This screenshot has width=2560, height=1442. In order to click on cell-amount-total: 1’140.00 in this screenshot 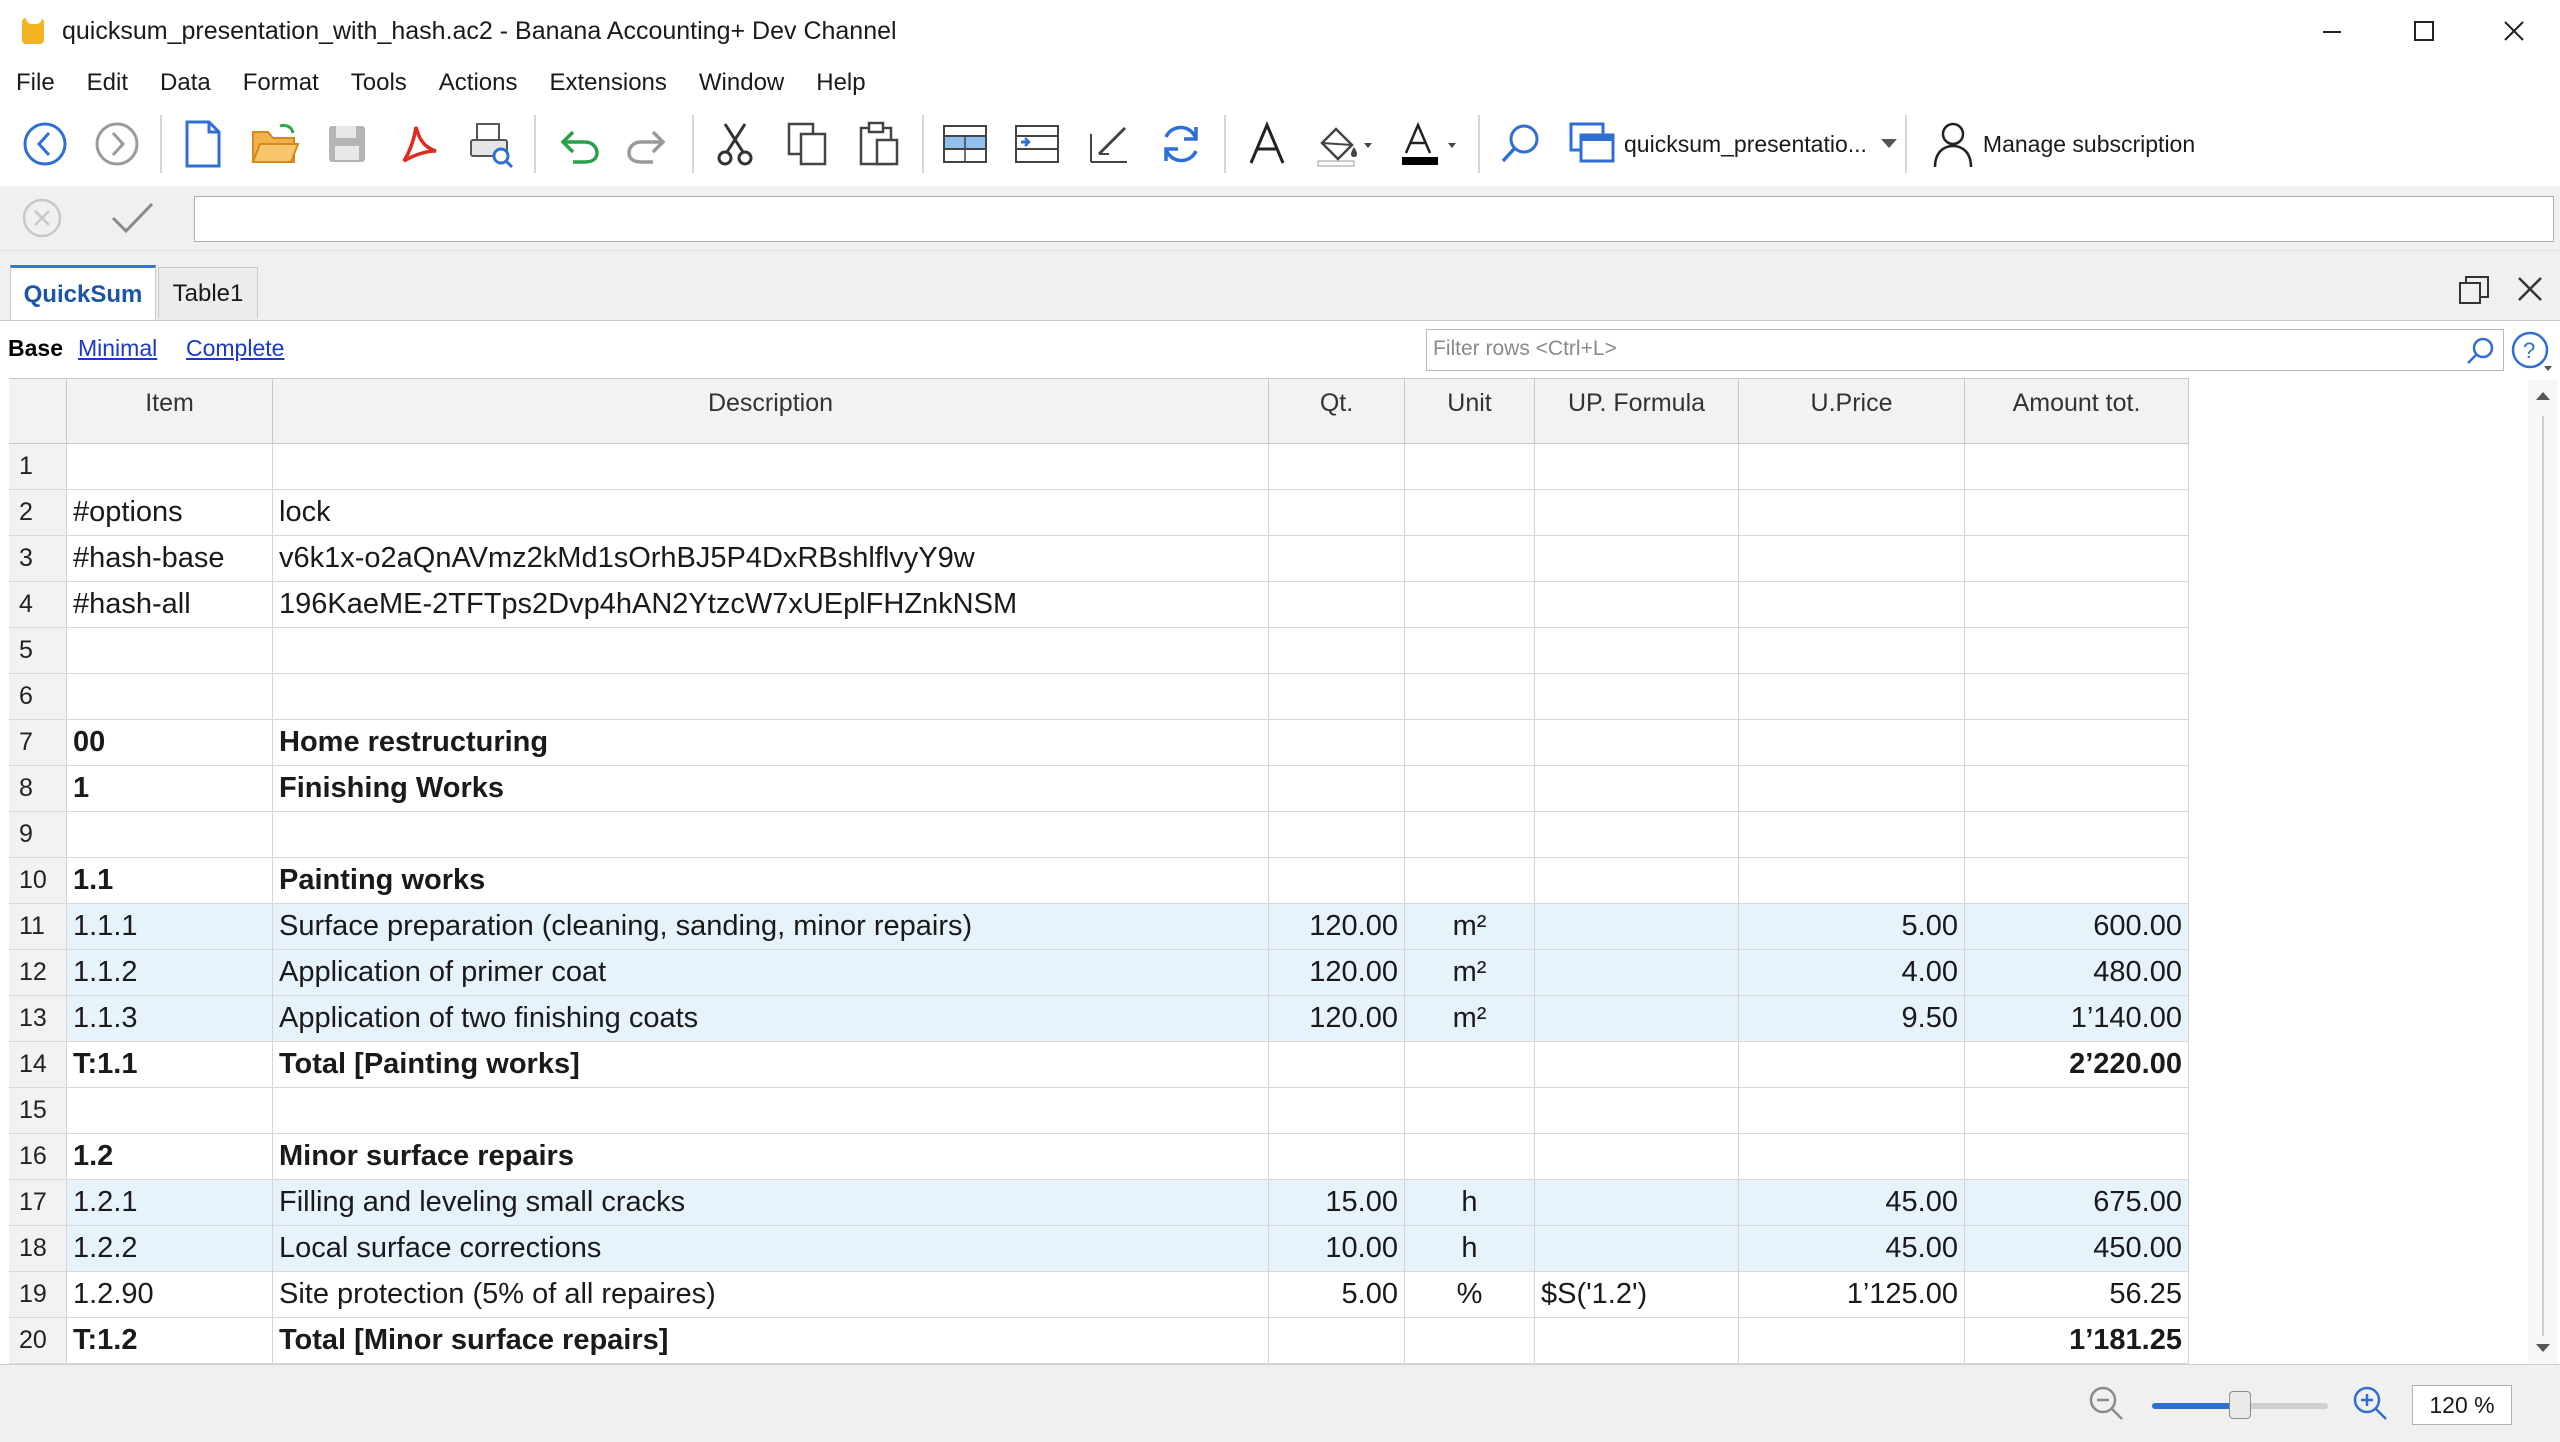, I will do `click(2077, 1018)`.